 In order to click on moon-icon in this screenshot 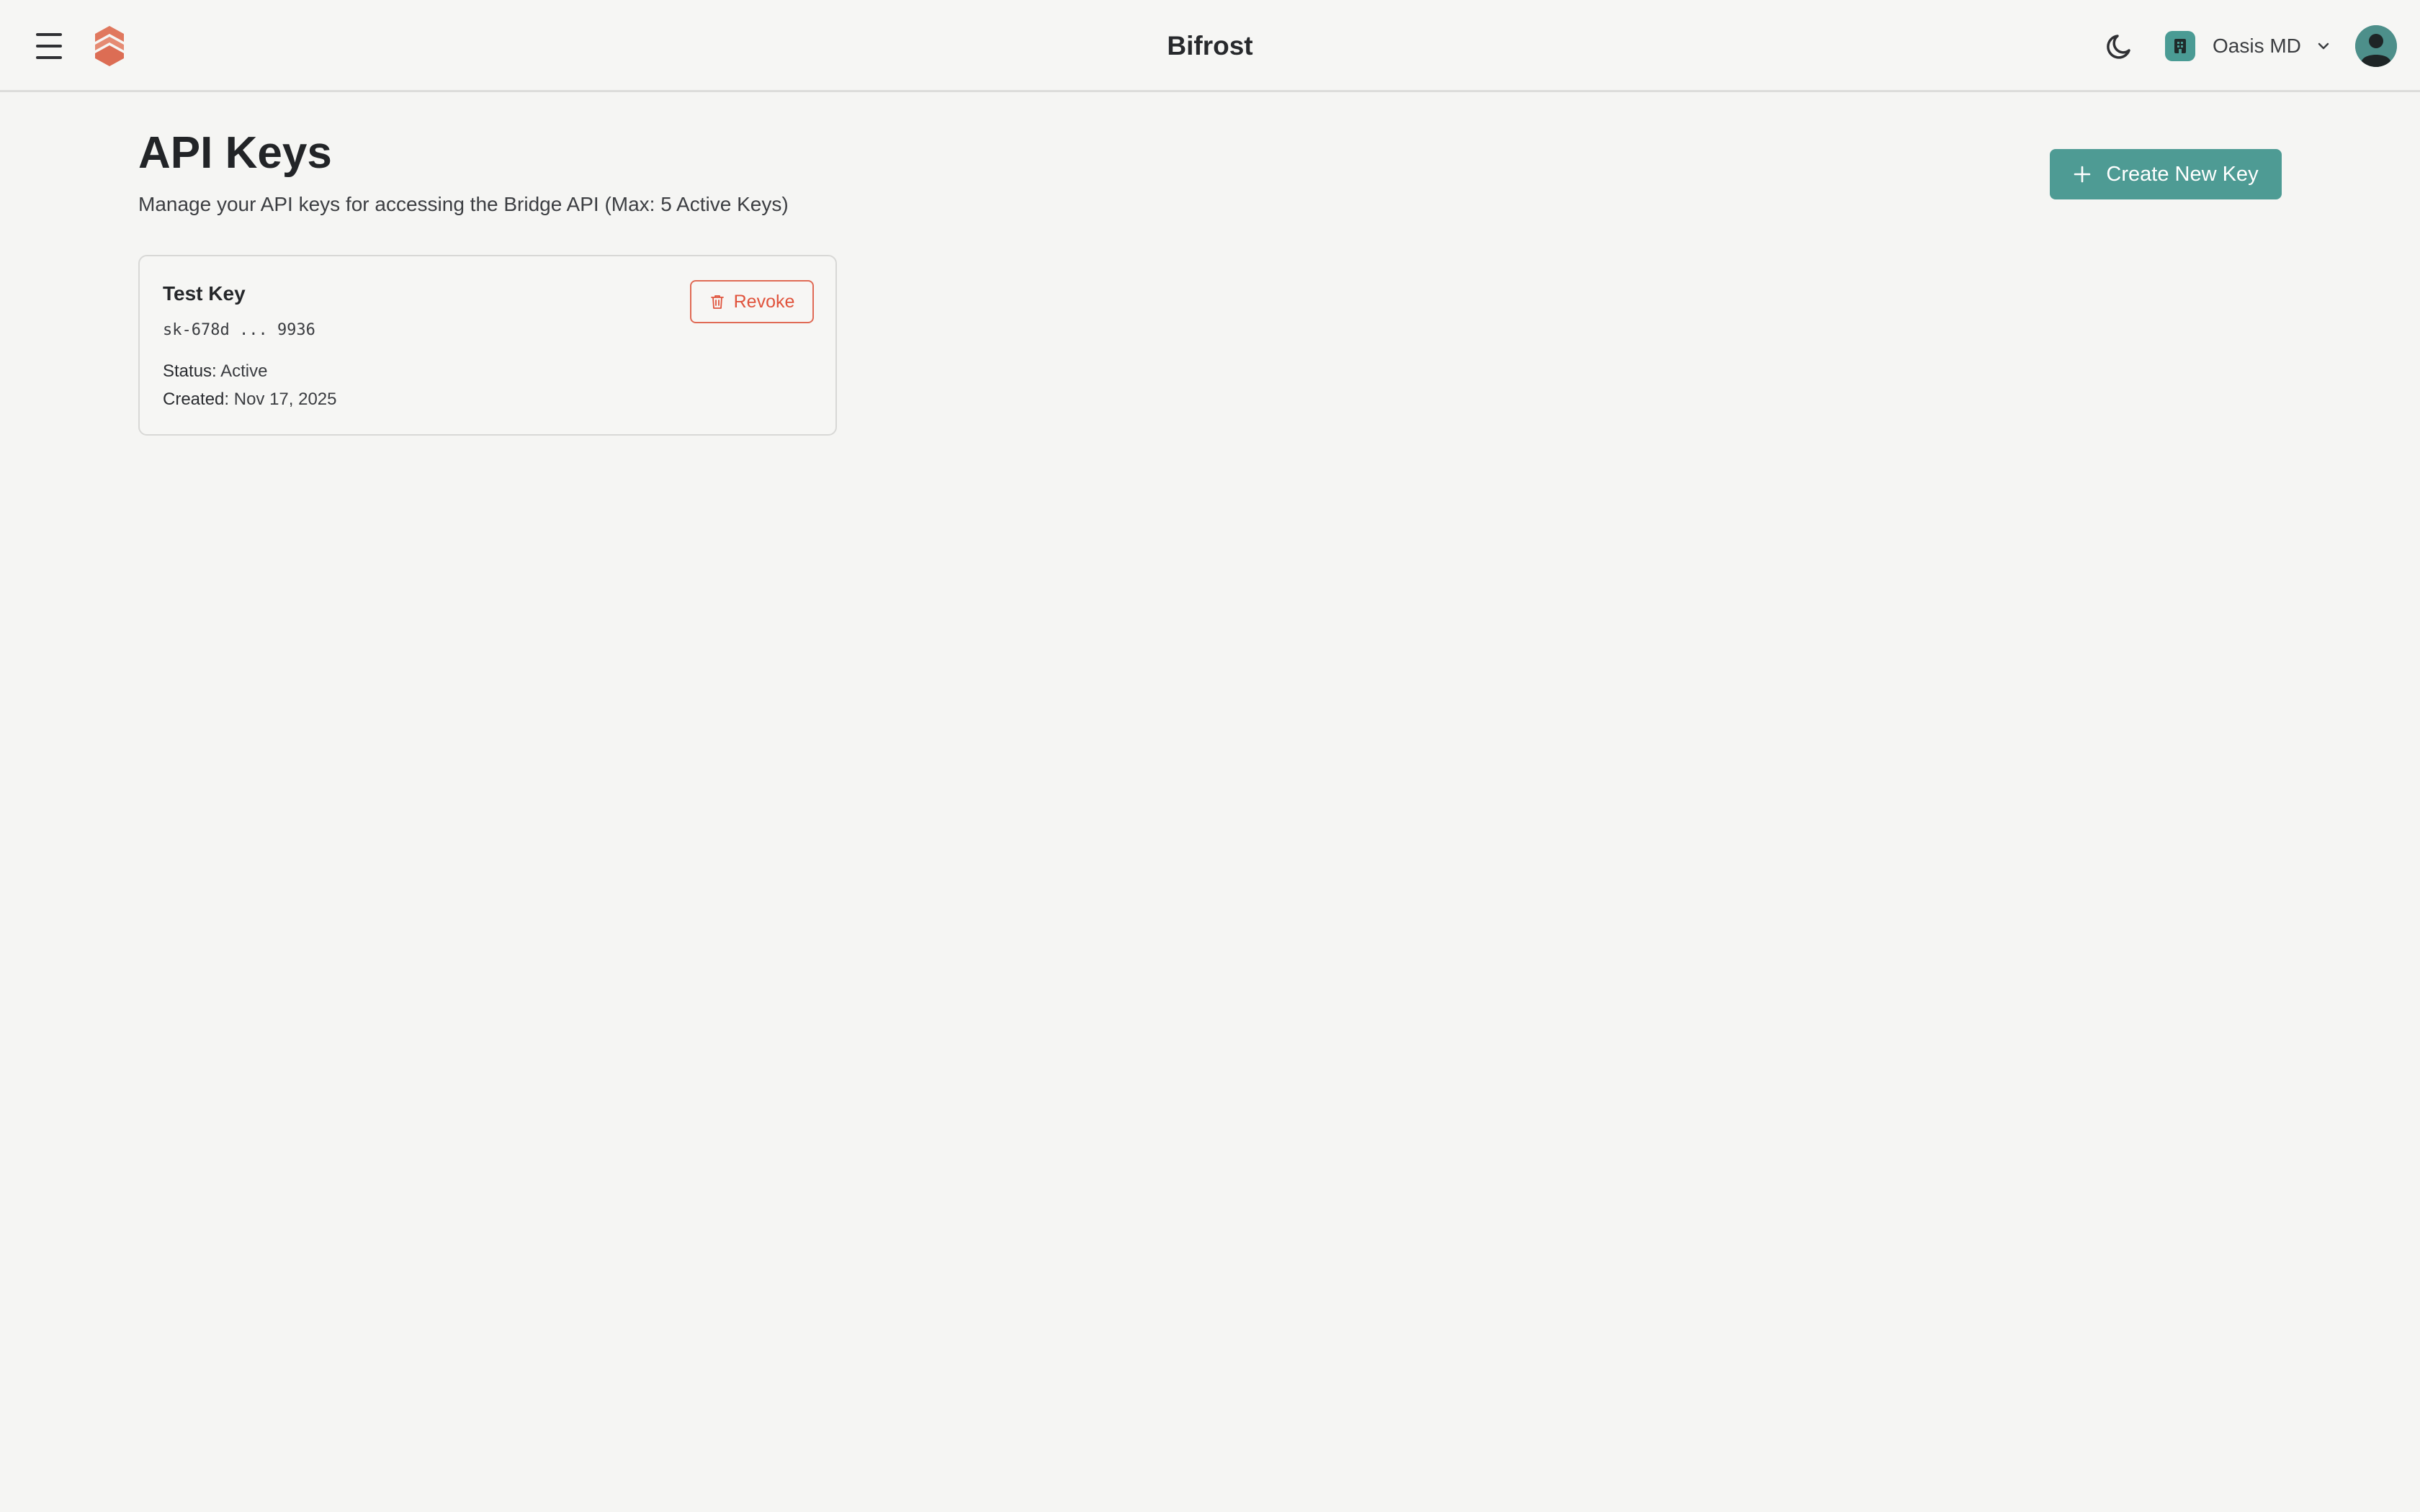, I will do `click(2120, 46)`.